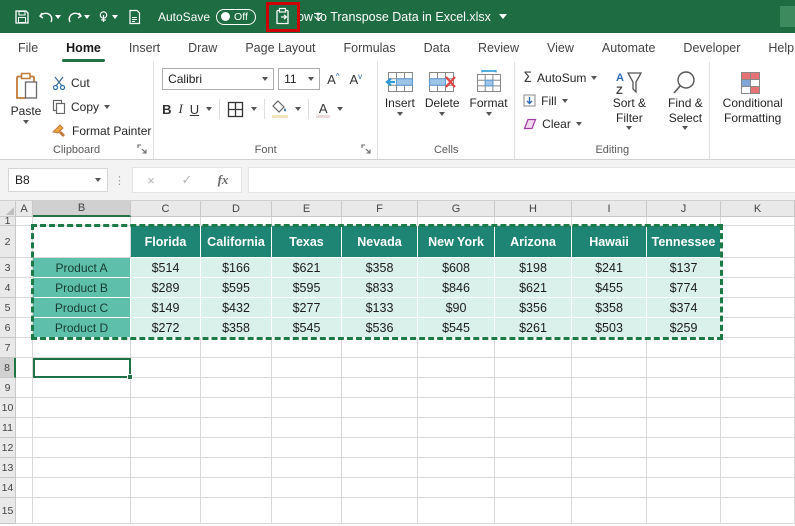 This screenshot has height=526, width=795. What do you see at coordinates (236, 468) in the screenshot?
I see `cell-D13` at bounding box center [236, 468].